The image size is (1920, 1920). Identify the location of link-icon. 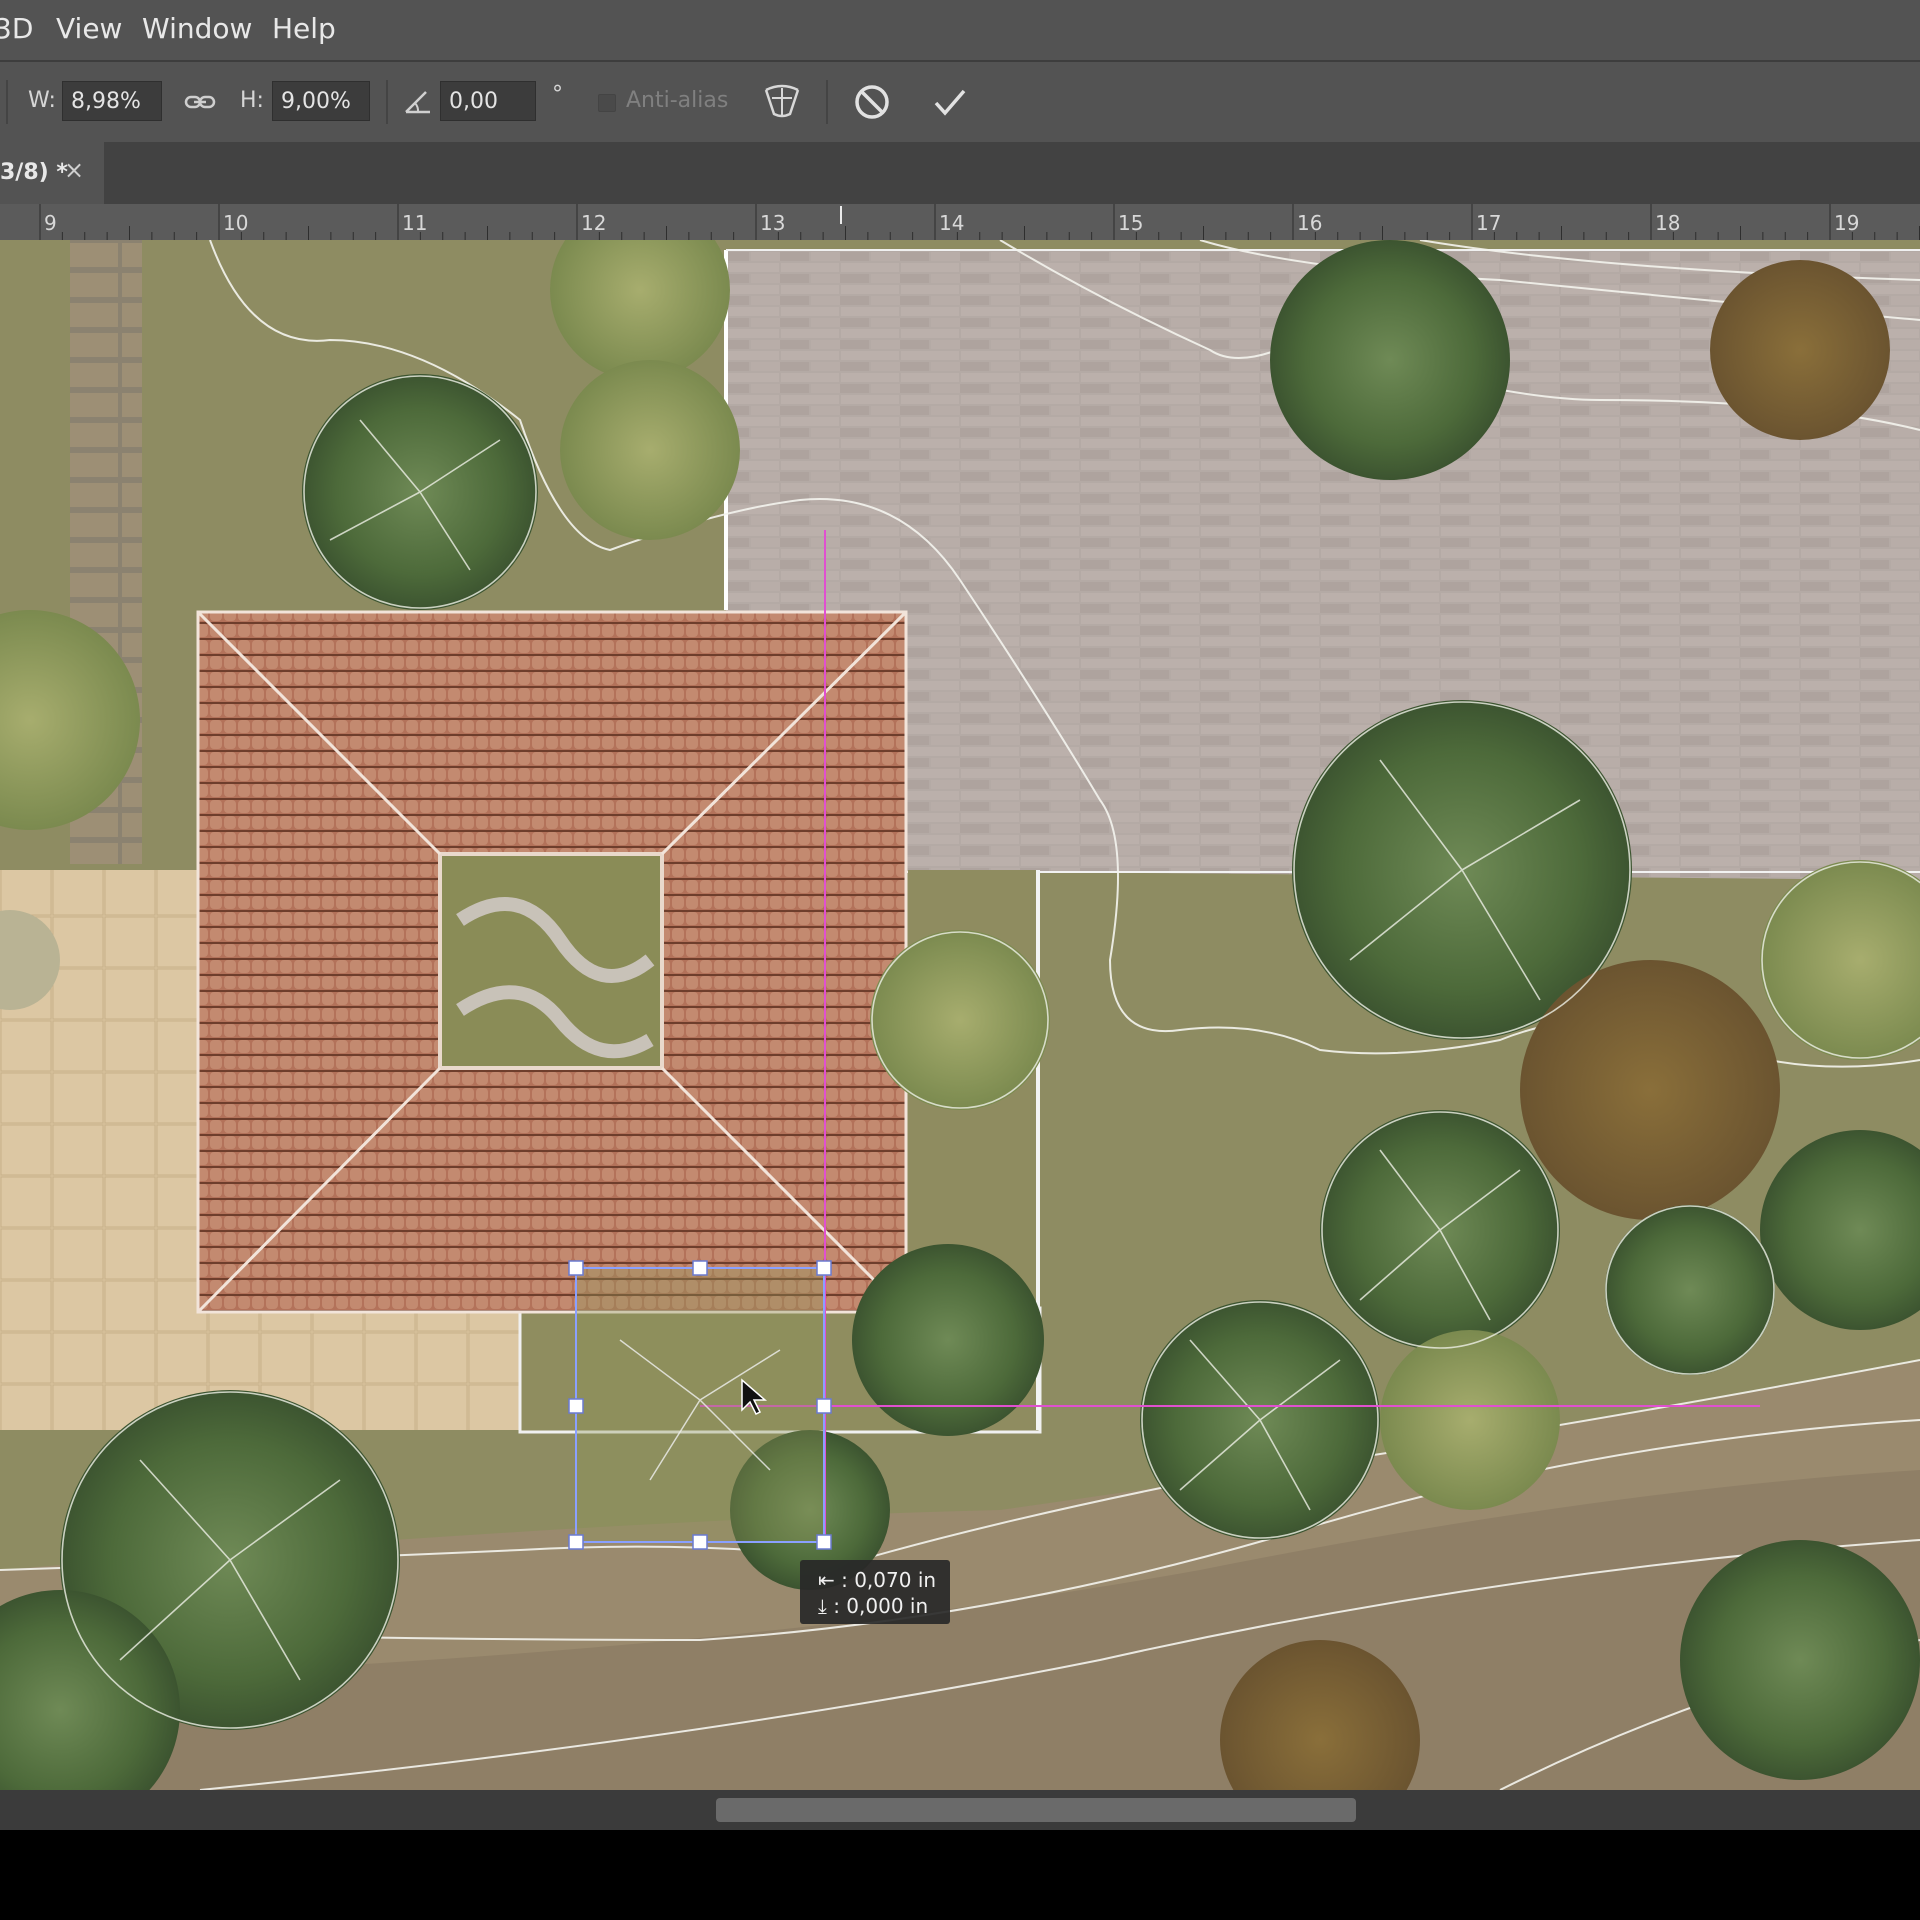
(200, 102).